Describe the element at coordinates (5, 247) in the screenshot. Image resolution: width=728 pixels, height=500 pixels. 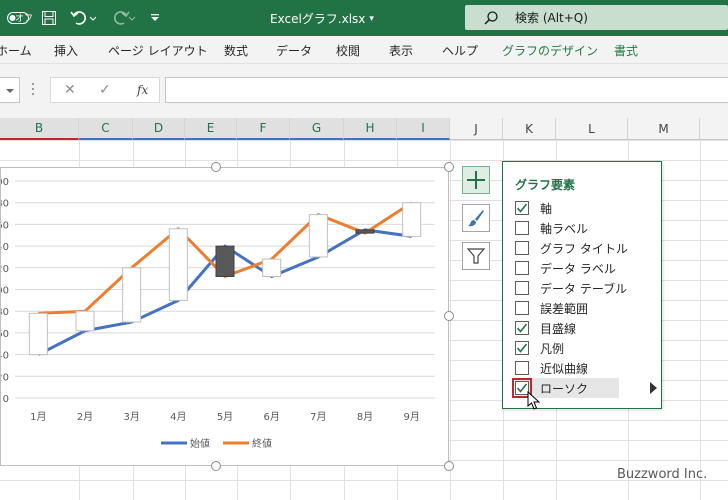
I see `y-tick-label: 40` at that location.